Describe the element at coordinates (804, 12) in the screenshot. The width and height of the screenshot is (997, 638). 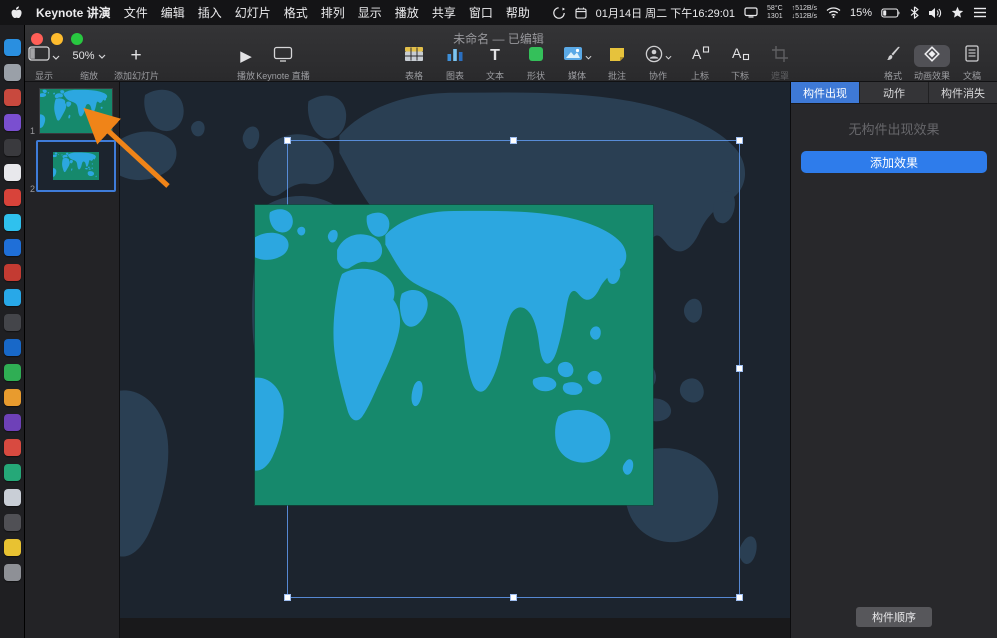
I see `status-network-speed: ↑512B/s ↓512B/s` at that location.